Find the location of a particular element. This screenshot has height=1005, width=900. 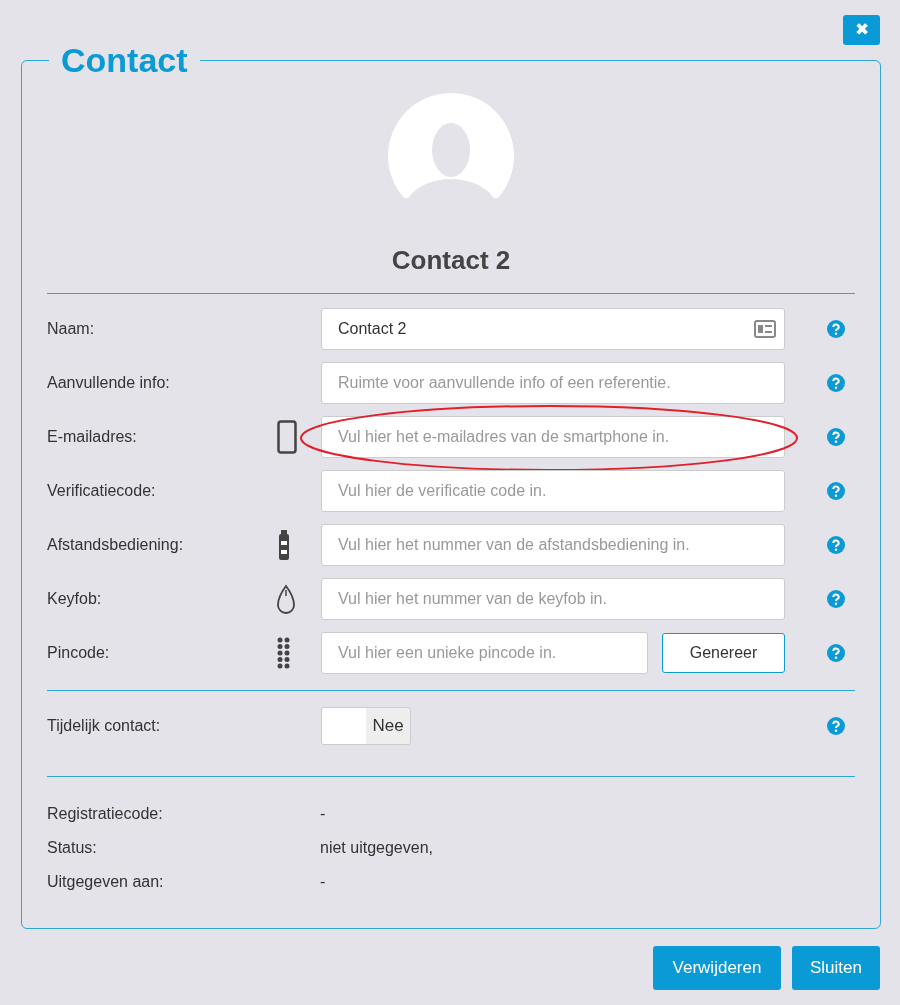

toggle-switch: Nee is located at coordinates (366, 726).